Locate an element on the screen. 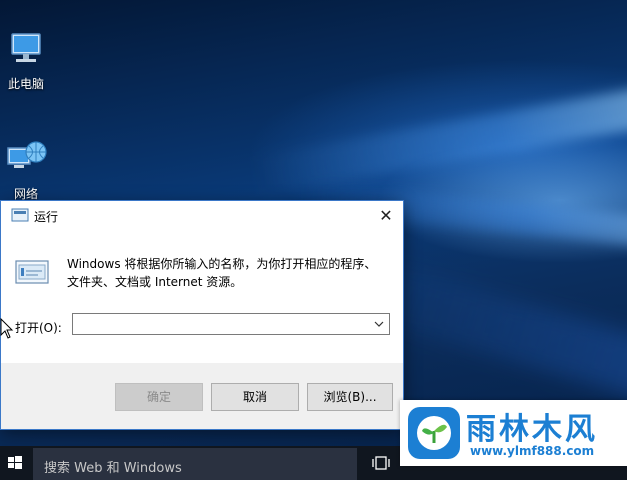  watermark-badge: 雨林木风 www.ylmf888.com is located at coordinates (513, 433).